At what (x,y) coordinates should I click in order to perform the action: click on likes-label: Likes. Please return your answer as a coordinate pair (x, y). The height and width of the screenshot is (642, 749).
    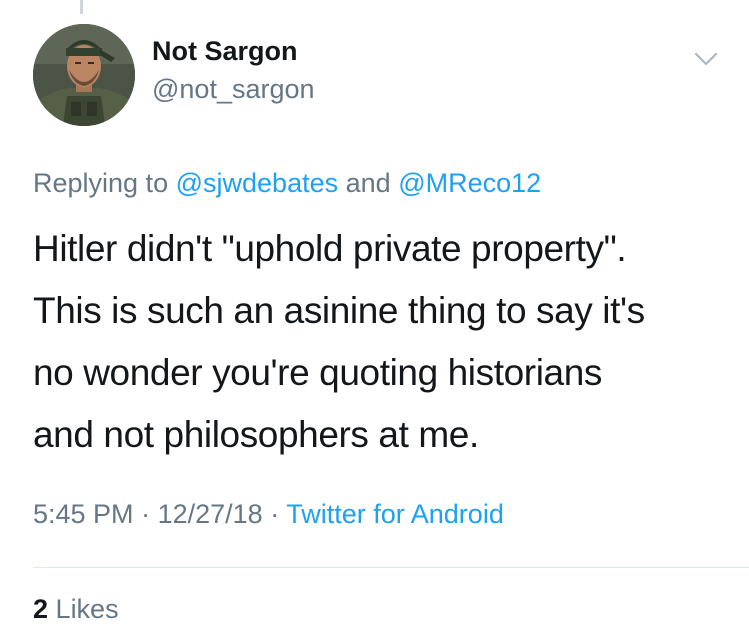
    Looking at the image, I should click on (87, 609).